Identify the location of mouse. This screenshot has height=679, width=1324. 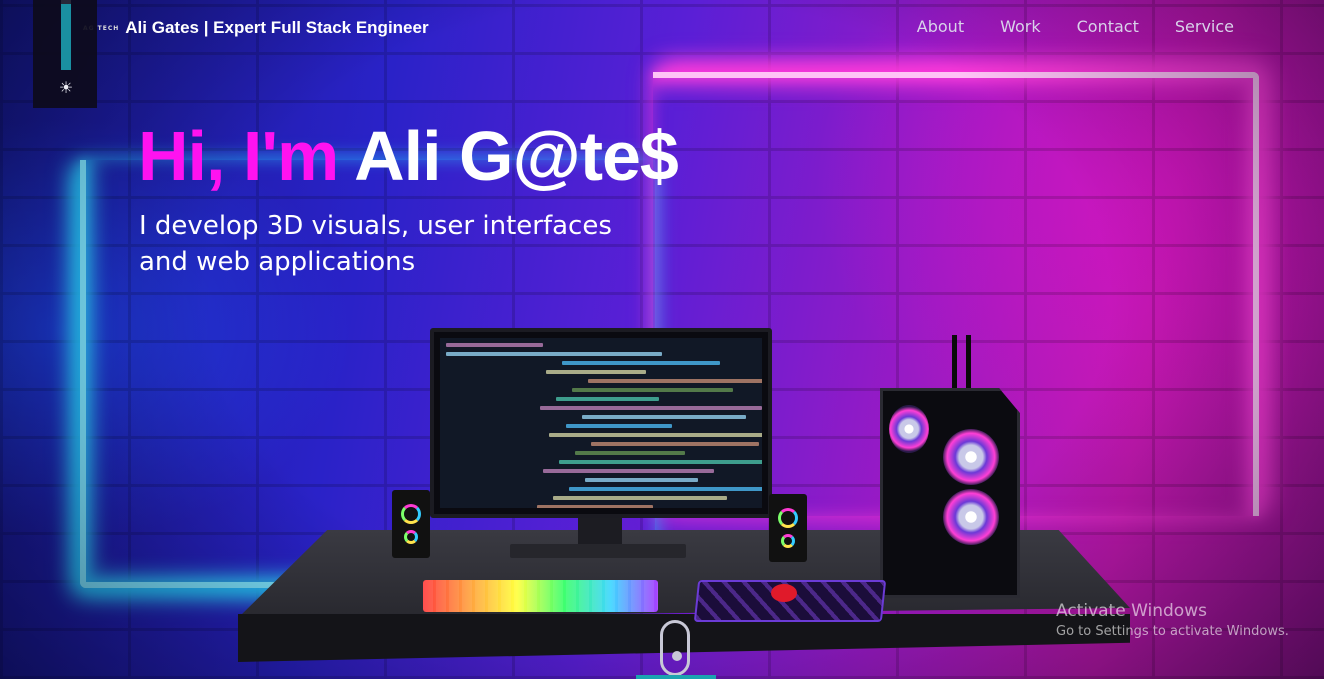
(784, 593).